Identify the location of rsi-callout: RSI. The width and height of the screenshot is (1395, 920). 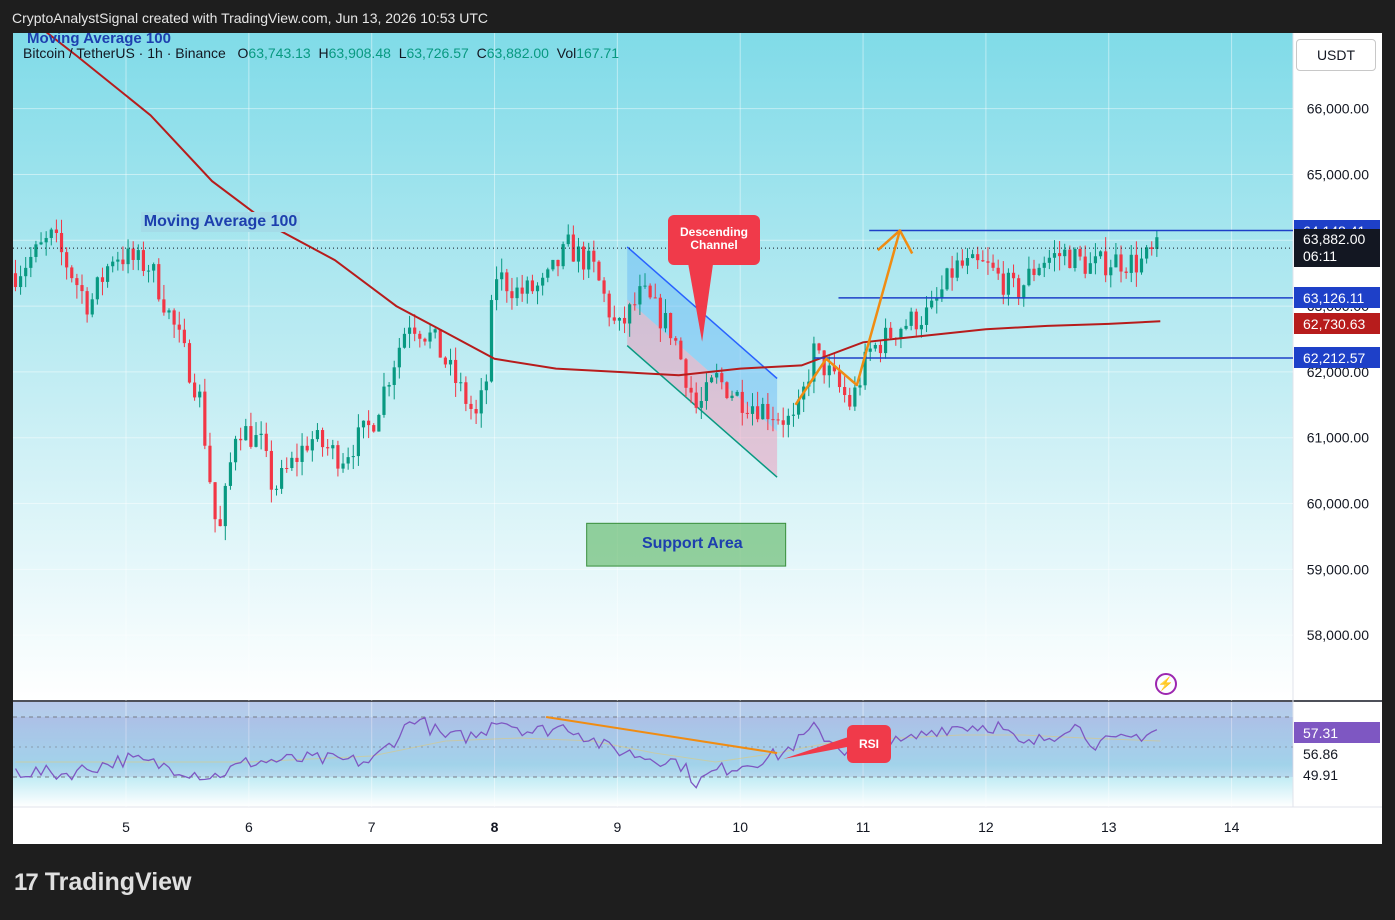
(869, 744).